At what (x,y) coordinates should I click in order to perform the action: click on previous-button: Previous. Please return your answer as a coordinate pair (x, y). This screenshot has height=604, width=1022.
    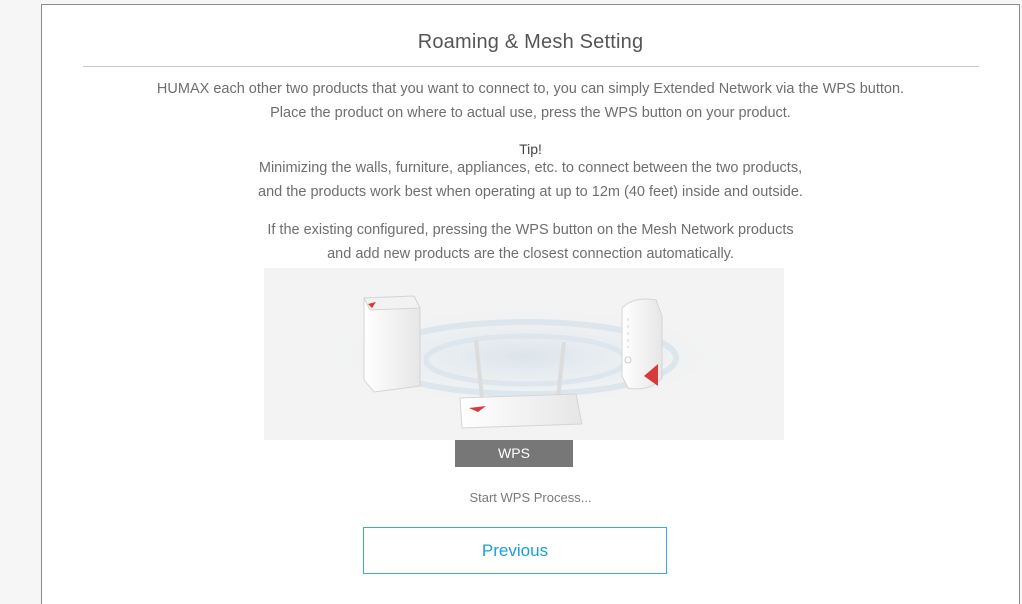
    Looking at the image, I should click on (515, 550).